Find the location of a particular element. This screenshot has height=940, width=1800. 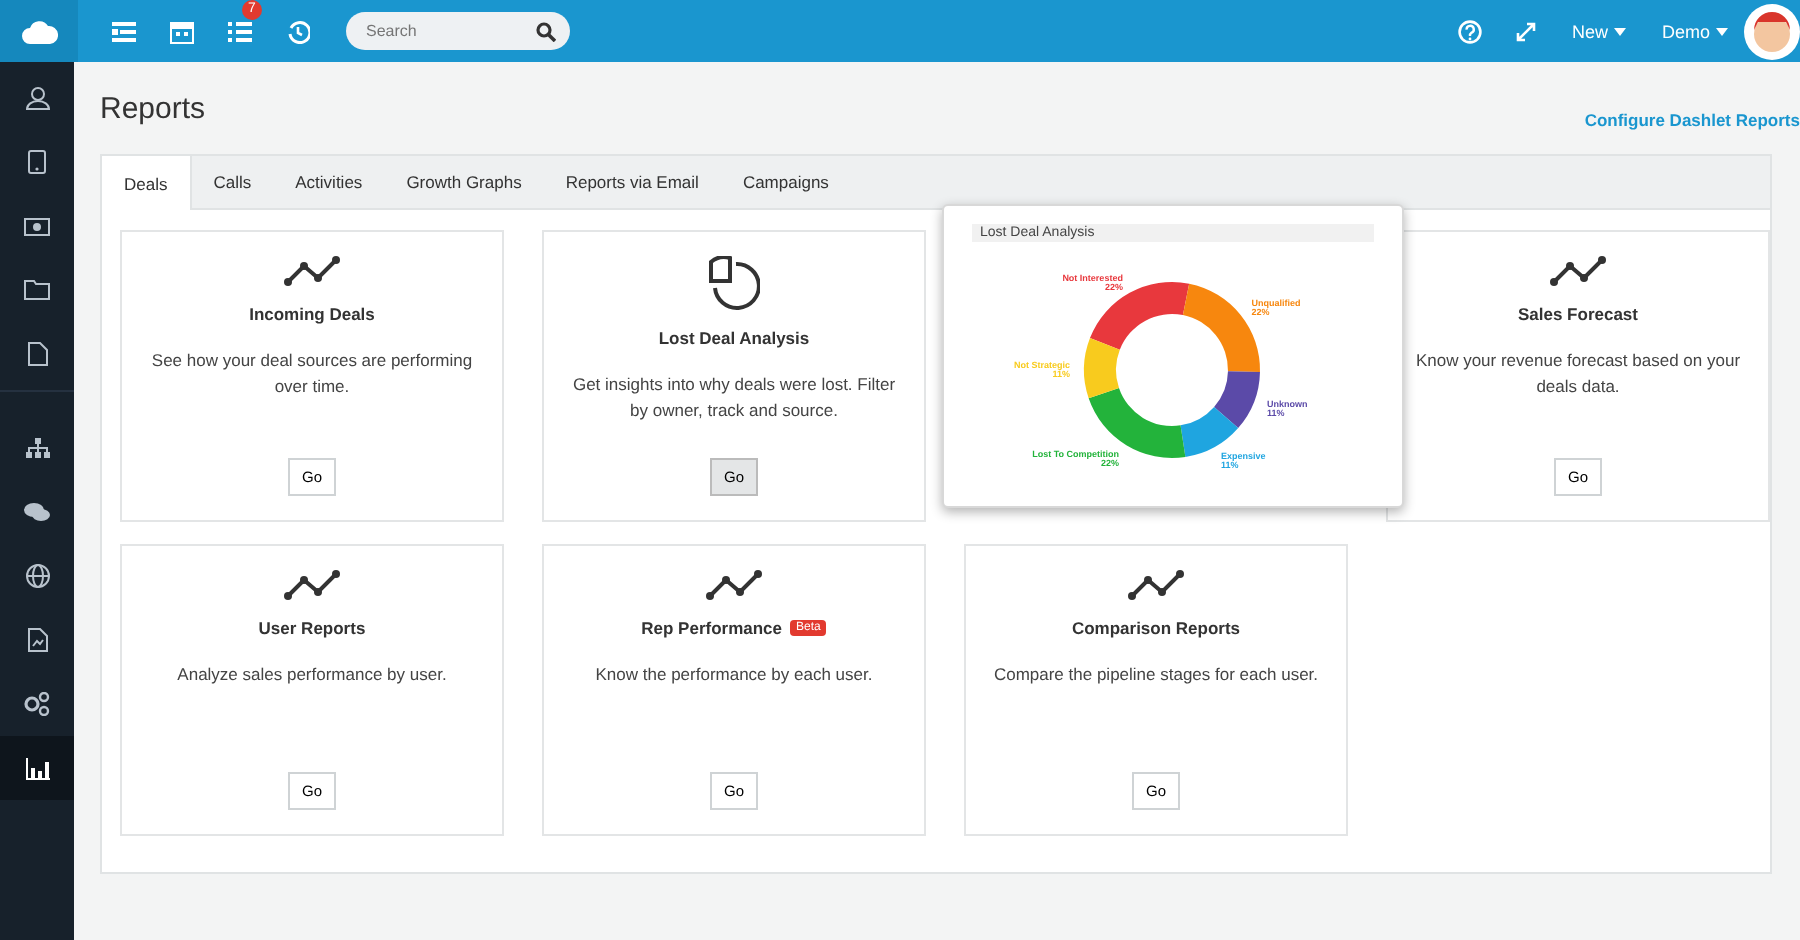

card-description: Compare the pipeline stages for each user. is located at coordinates (1156, 675).